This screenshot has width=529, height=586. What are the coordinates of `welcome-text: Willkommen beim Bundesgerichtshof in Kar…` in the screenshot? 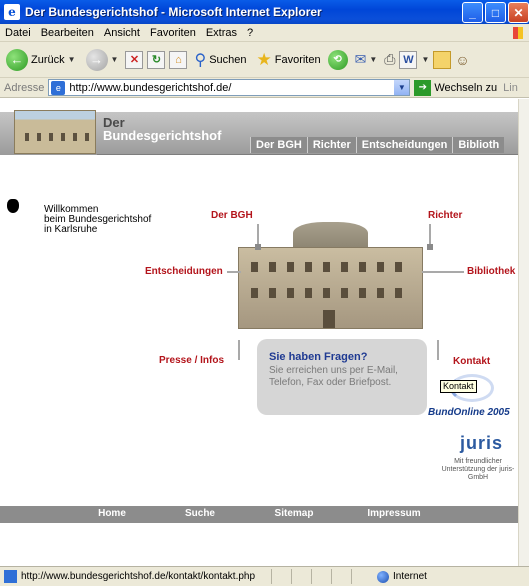 It's located at (97, 220).